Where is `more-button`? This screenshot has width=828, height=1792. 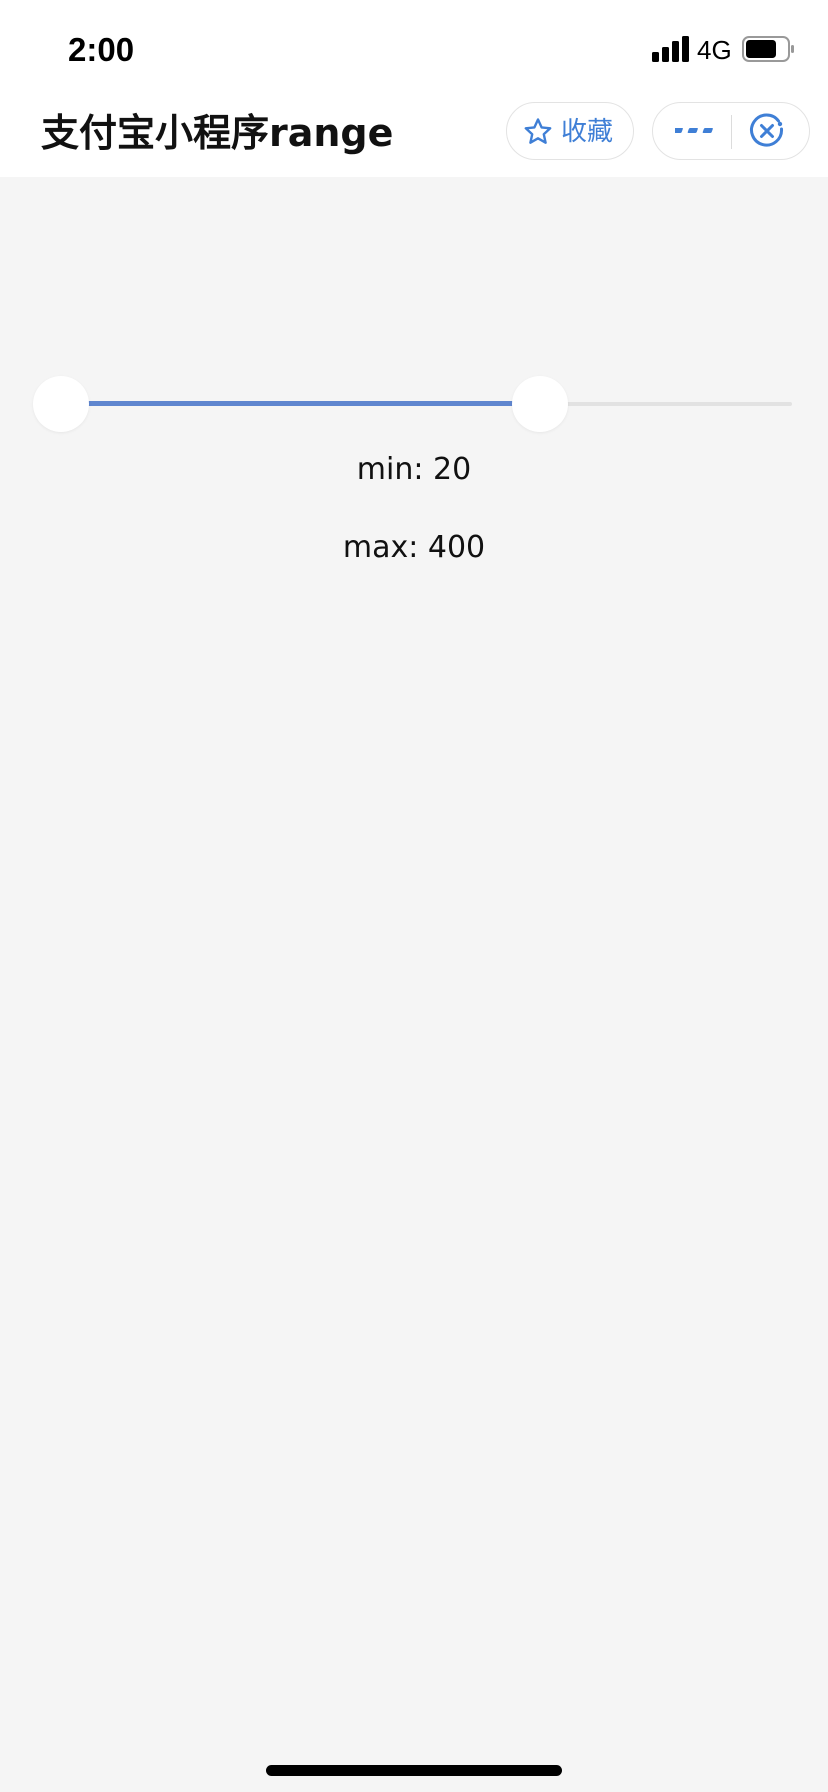 more-button is located at coordinates (692, 131).